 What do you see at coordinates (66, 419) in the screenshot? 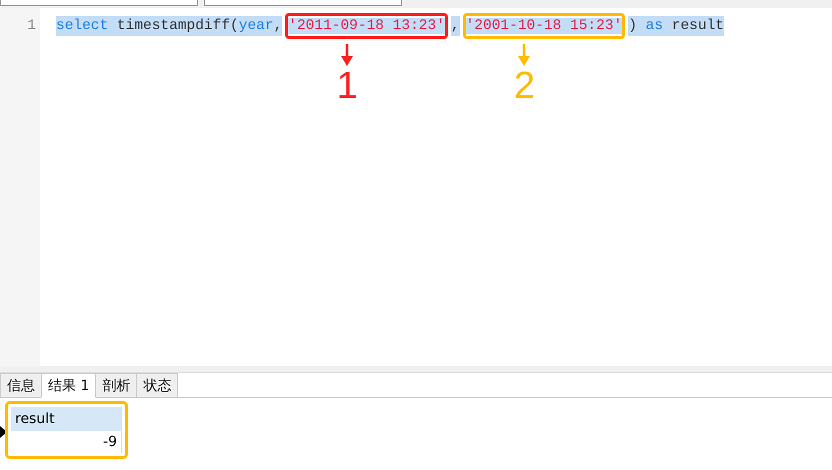
I see `column-header: result` at bounding box center [66, 419].